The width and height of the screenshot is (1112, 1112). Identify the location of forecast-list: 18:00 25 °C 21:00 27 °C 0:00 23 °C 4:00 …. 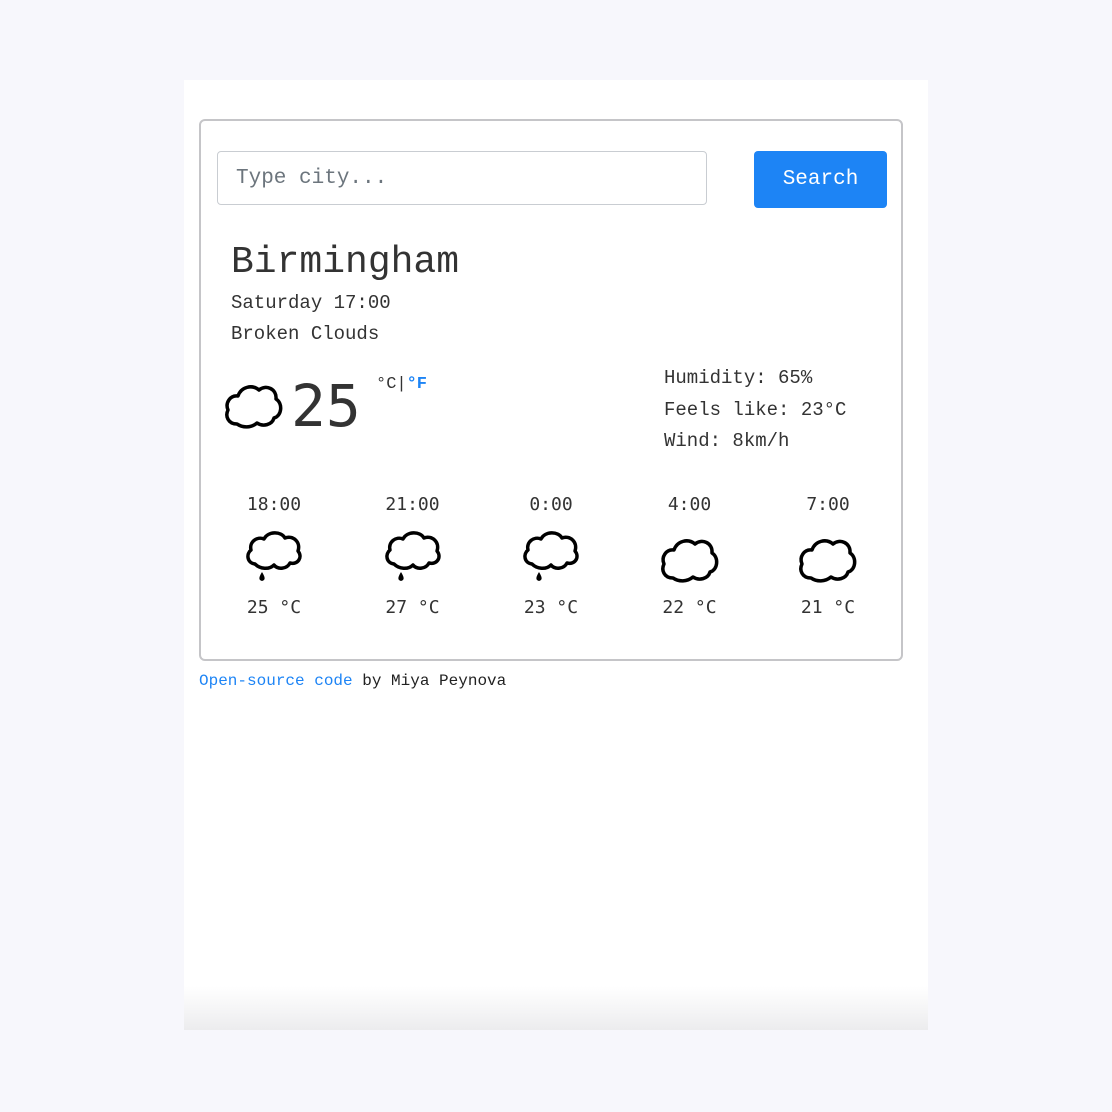
(551, 556).